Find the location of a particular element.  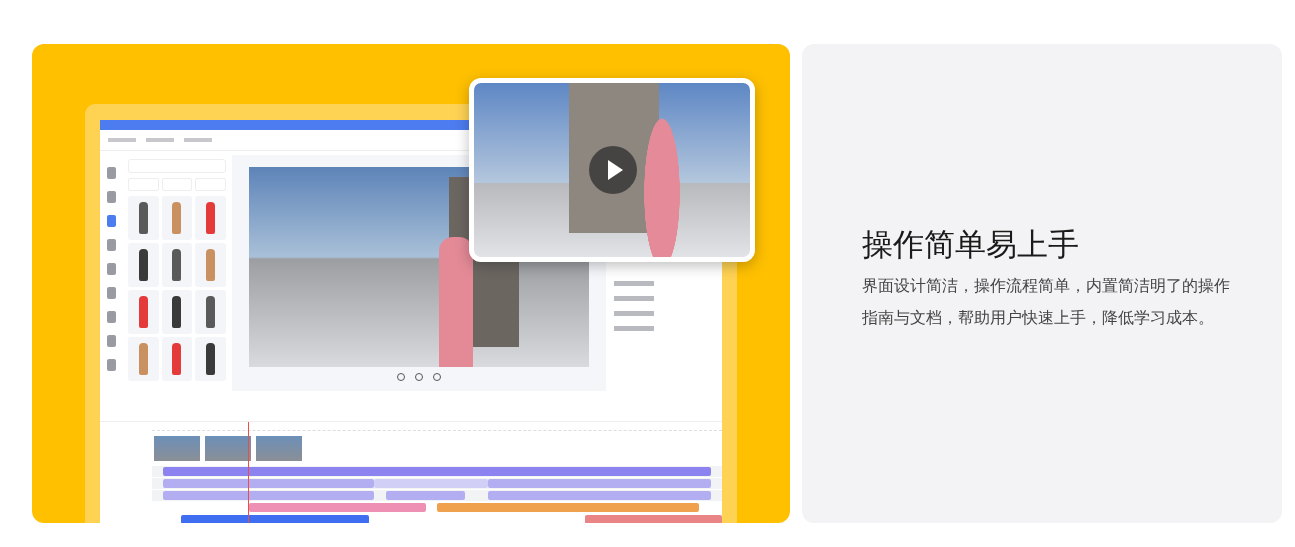

feature-description: 界面设计简洁，操作流程简单，内置简洁明了的操作指南与文档，帮助用户快速上手，降低学习成本。 is located at coordinates (1046, 301).